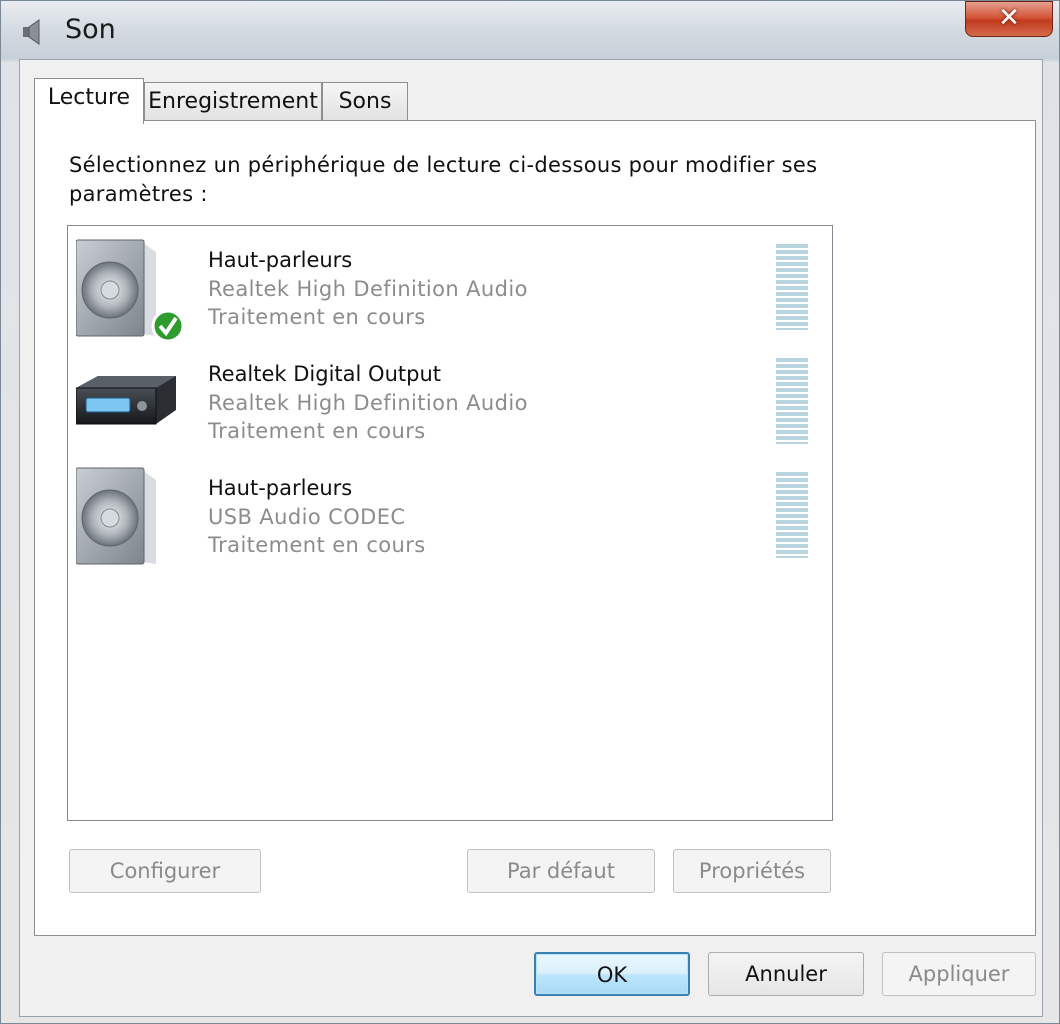 The width and height of the screenshot is (1060, 1024). What do you see at coordinates (561, 871) in the screenshot?
I see `set-default-button: Par défaut` at bounding box center [561, 871].